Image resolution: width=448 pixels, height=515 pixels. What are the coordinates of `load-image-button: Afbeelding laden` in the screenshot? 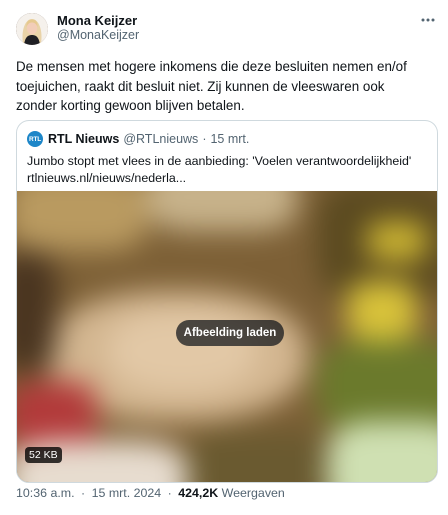 It's located at (230, 333).